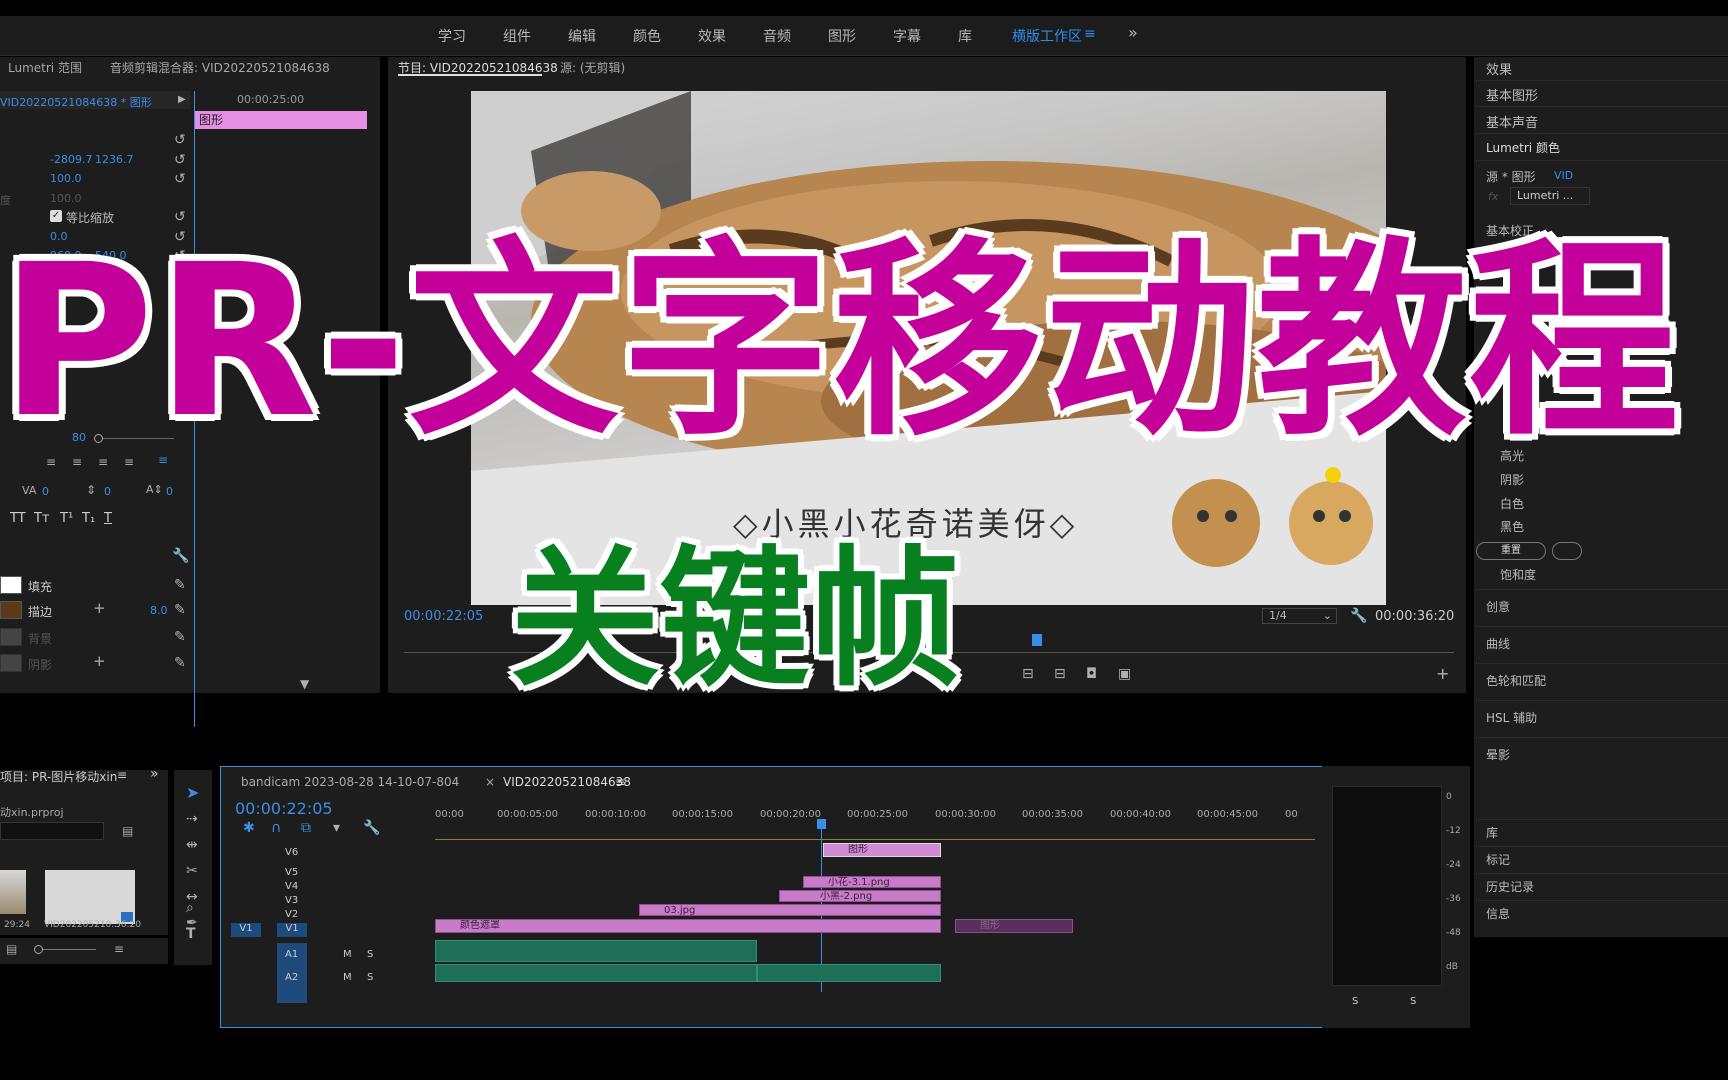 The width and height of the screenshot is (1728, 1080). I want to click on timeline-settings-icon: 🔧, so click(371, 828).